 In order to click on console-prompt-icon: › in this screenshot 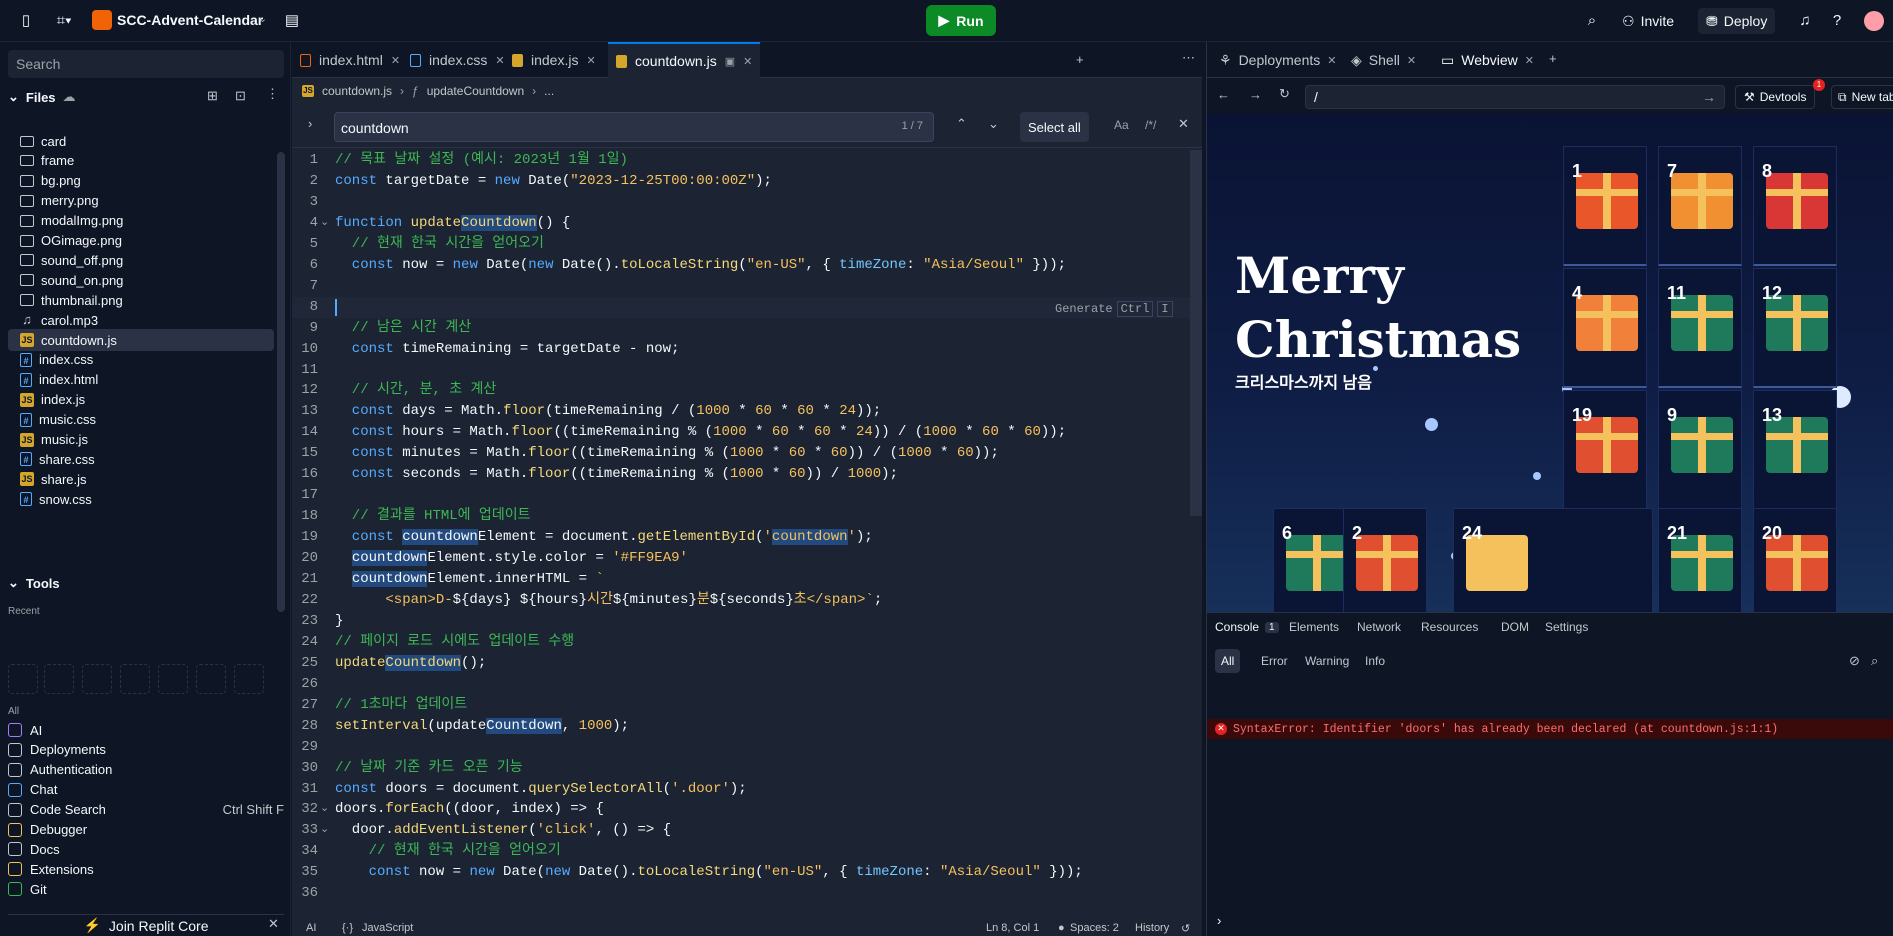, I will do `click(1219, 920)`.